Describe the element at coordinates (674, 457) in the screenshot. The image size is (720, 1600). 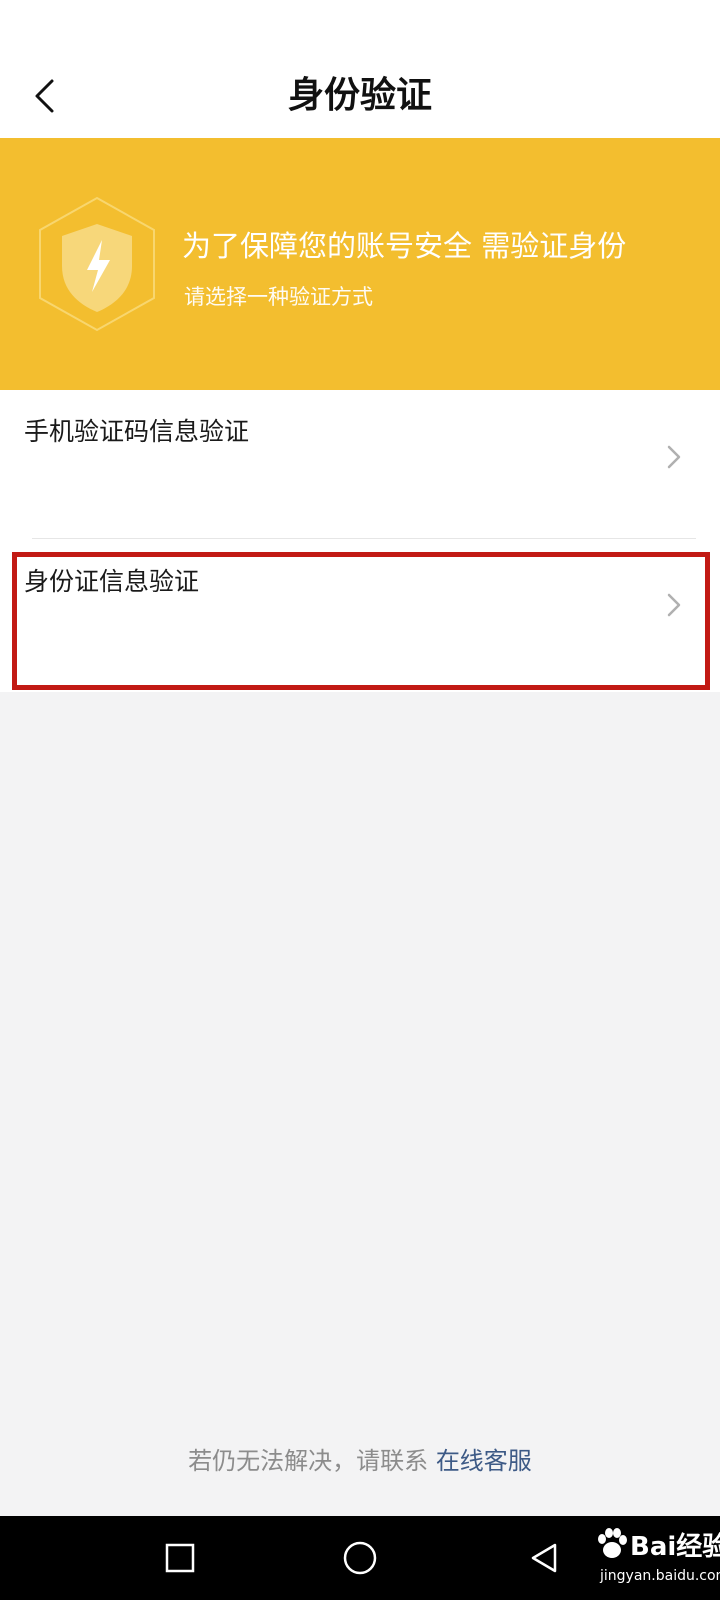
I see `chevron-right-icon` at that location.